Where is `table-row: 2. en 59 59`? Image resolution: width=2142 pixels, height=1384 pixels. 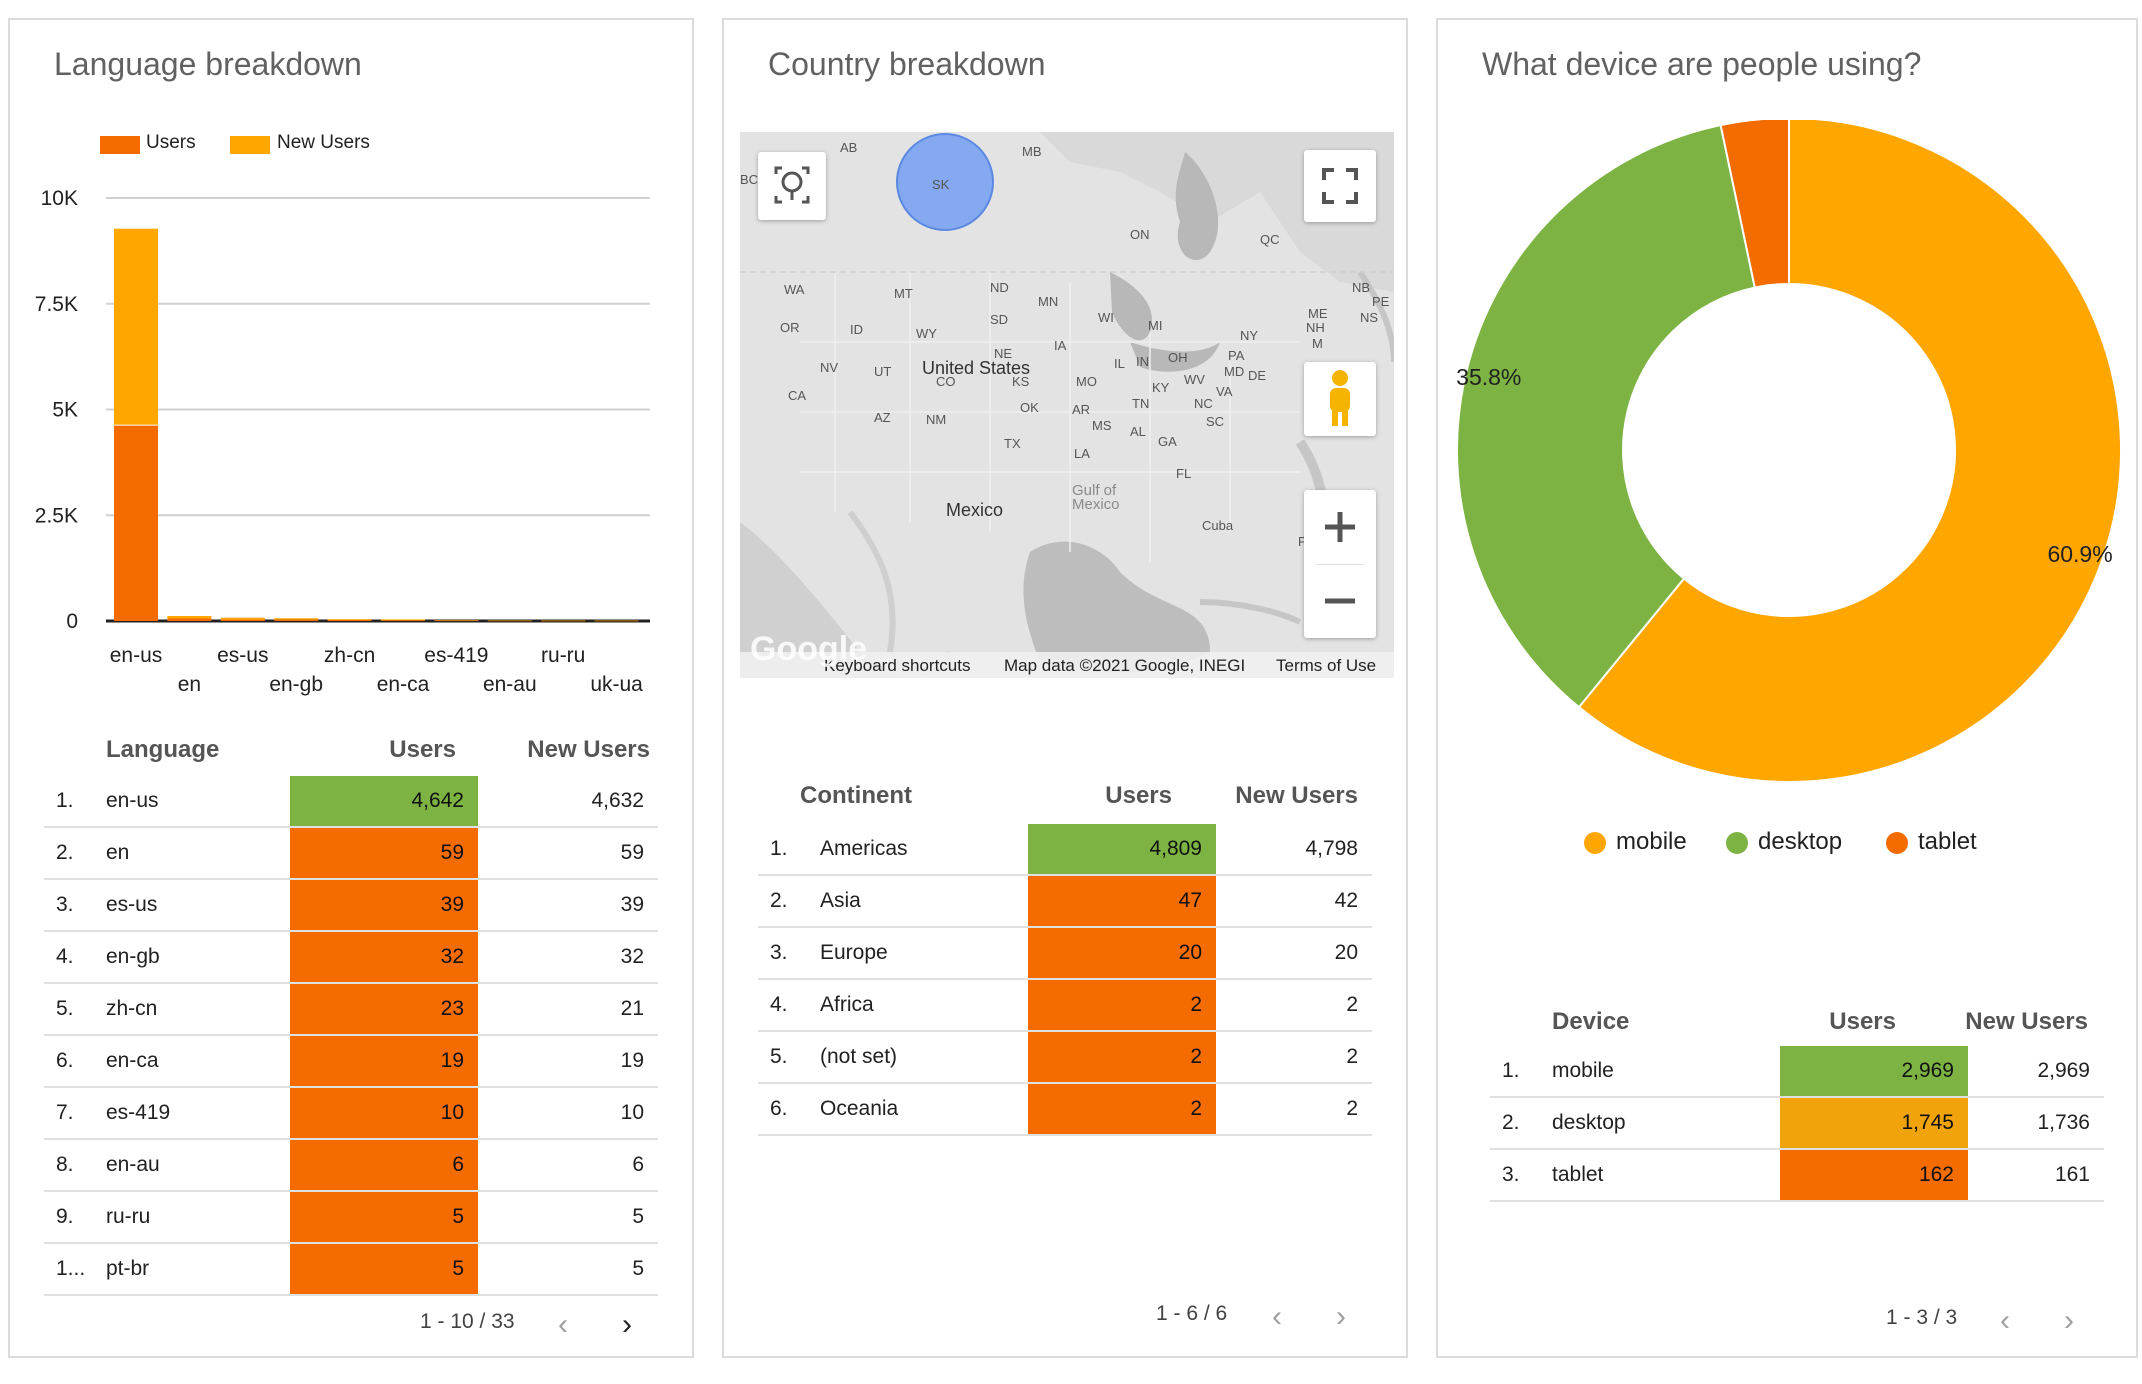 table-row: 2. en 59 59 is located at coordinates (351, 854).